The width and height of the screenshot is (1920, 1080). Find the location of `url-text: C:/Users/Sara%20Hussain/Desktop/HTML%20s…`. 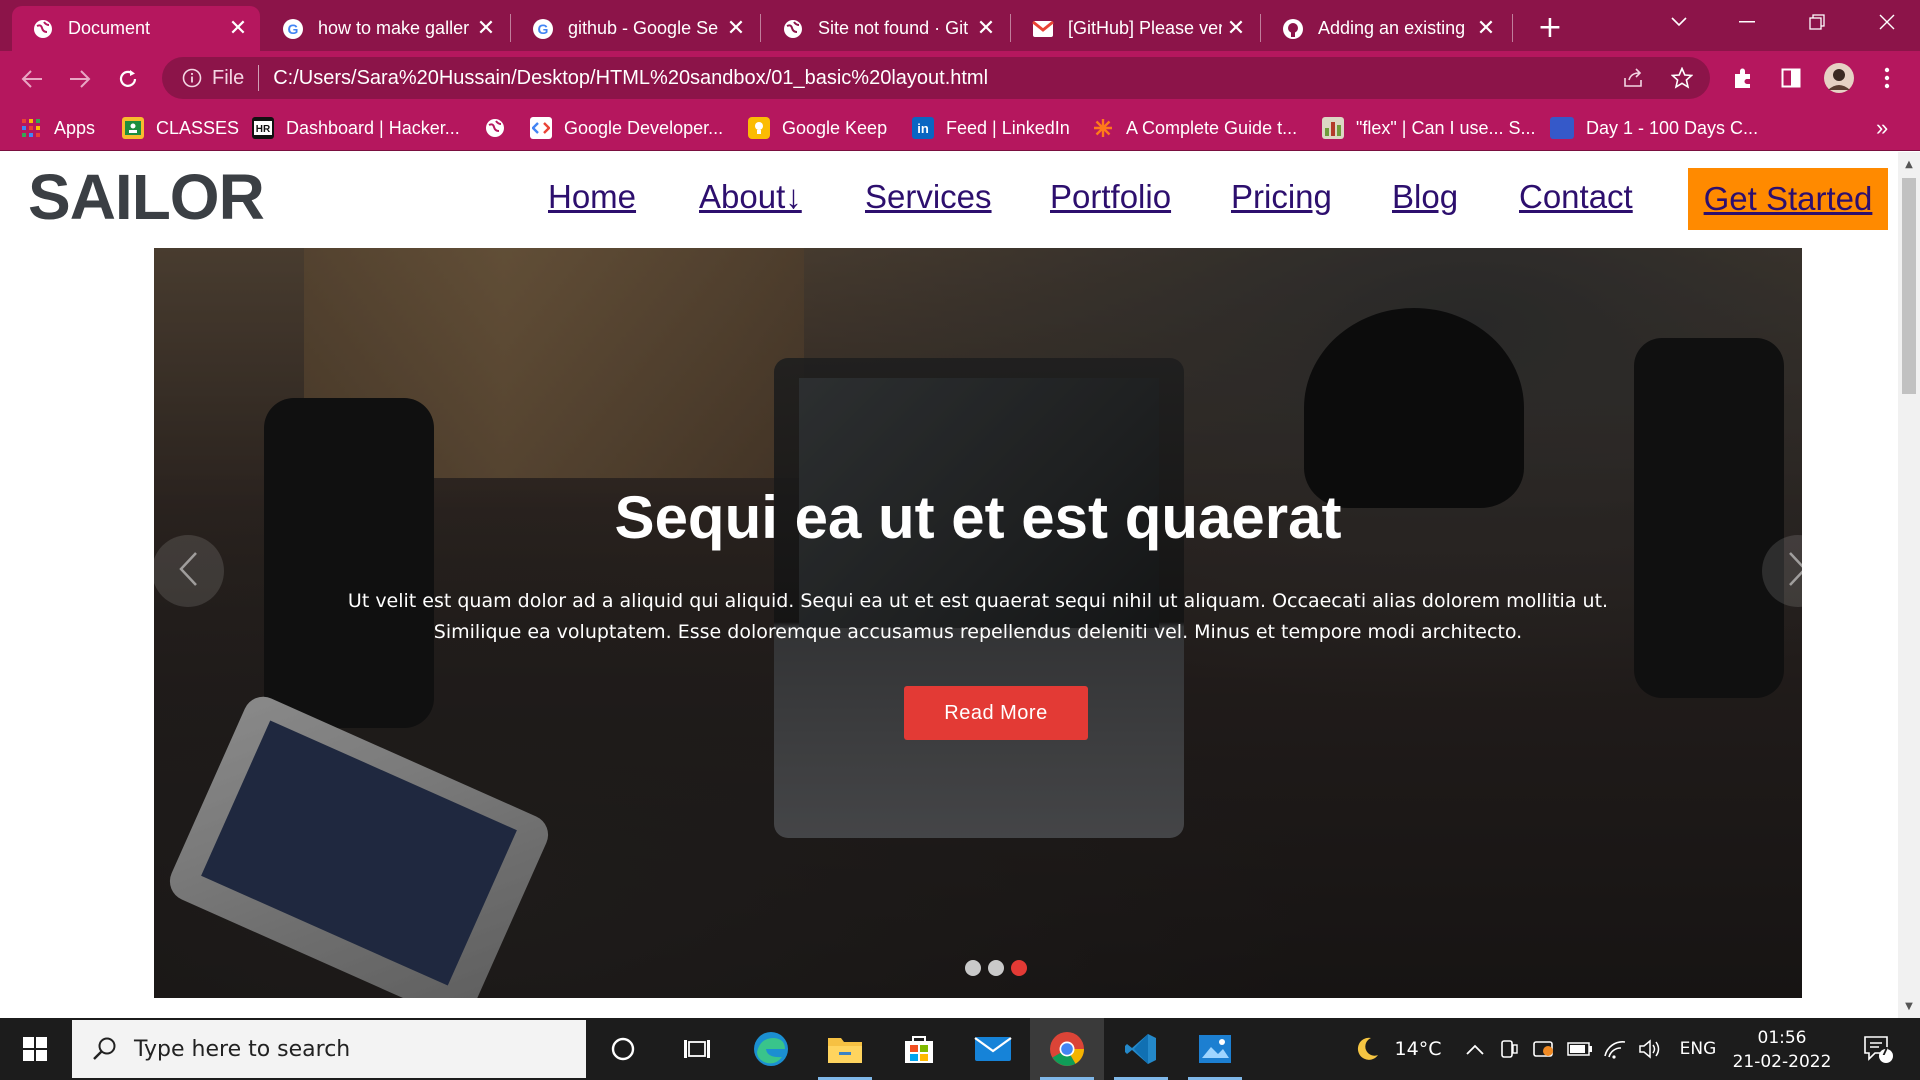

url-text: C:/Users/Sara%20Hussain/Desktop/HTML%20s… is located at coordinates (630, 78).